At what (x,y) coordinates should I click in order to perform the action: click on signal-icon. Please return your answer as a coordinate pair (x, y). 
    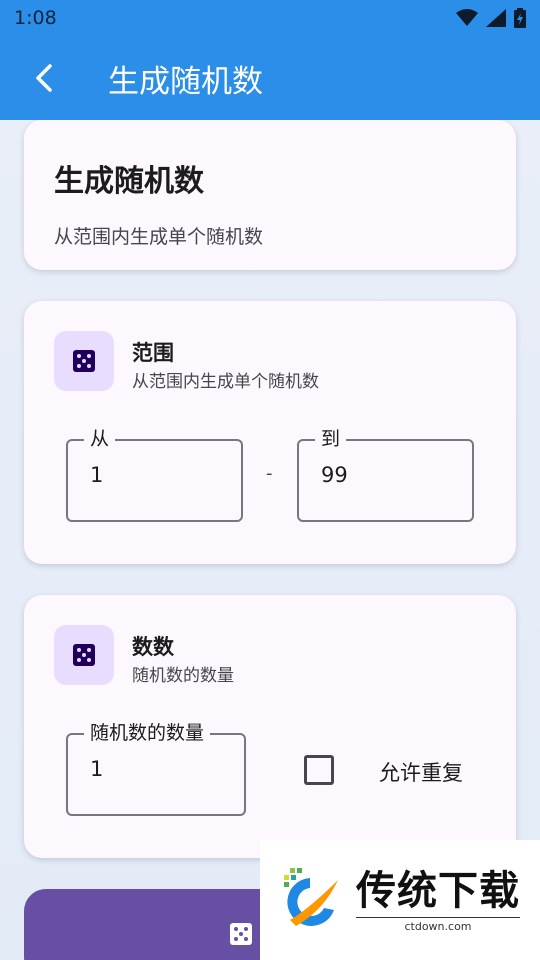
    Looking at the image, I should click on (496, 18).